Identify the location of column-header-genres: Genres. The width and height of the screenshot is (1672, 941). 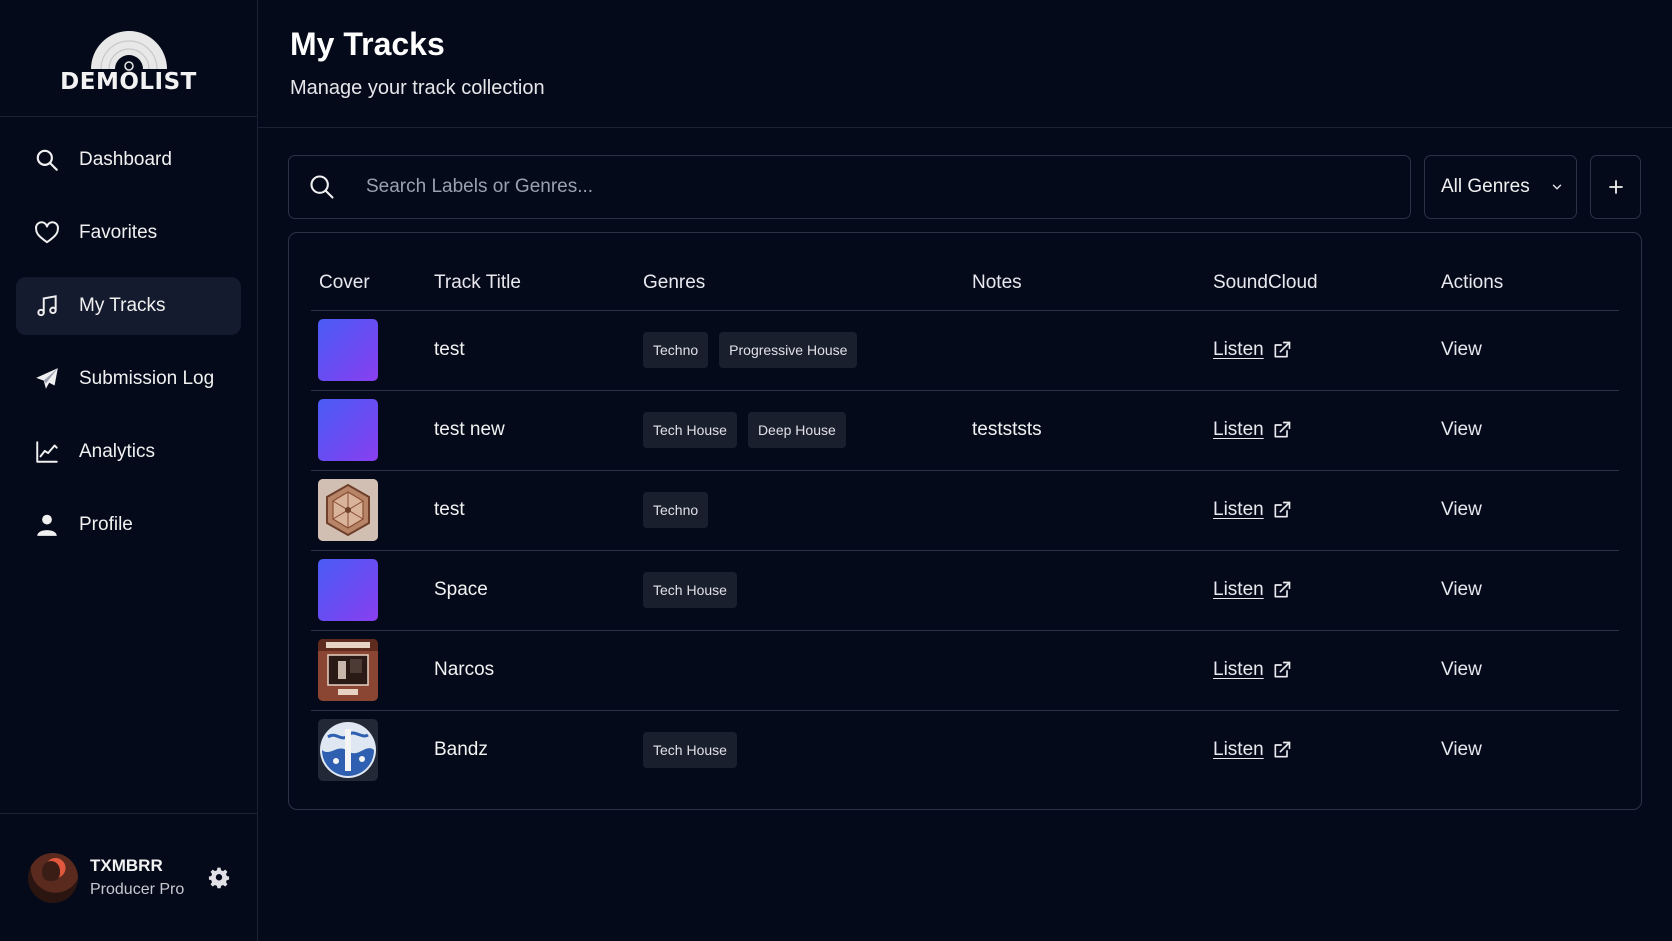
(807, 272).